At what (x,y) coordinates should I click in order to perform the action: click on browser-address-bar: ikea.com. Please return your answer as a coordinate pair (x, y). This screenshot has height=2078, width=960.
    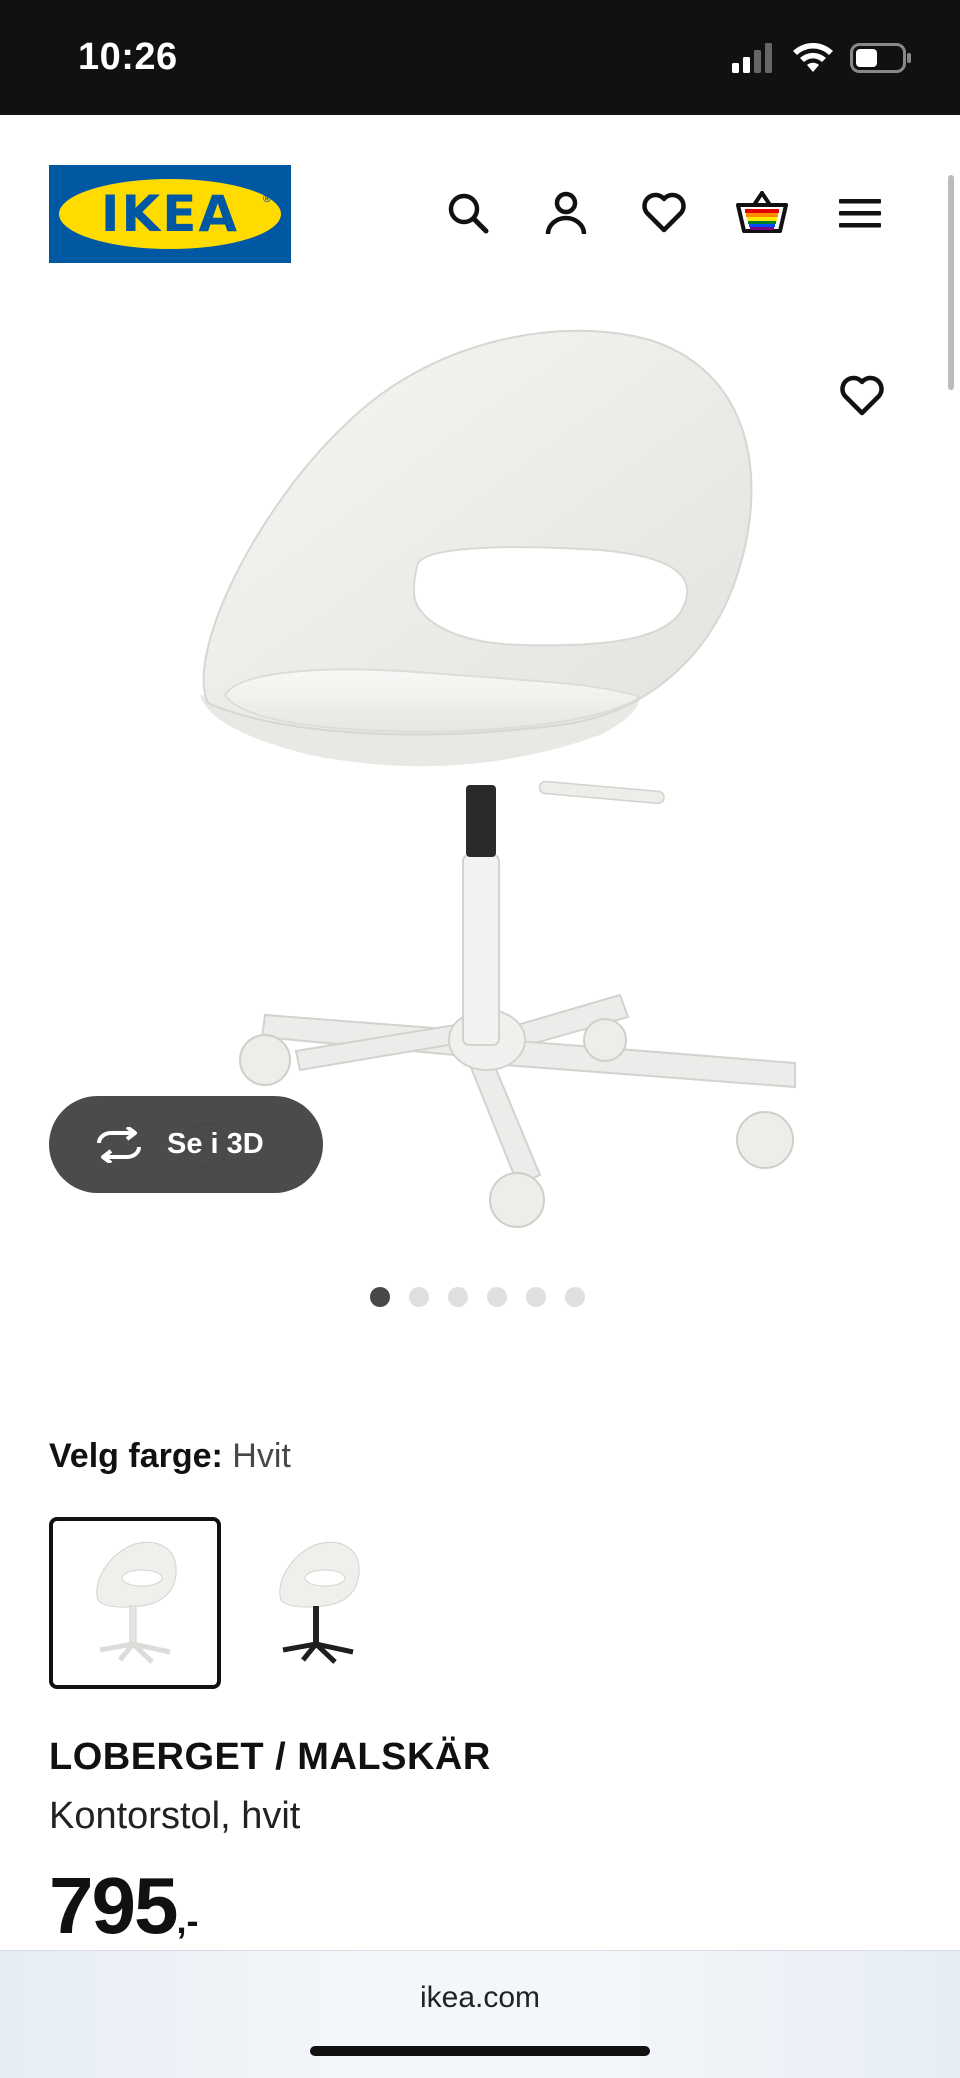
    Looking at the image, I should click on (480, 2014).